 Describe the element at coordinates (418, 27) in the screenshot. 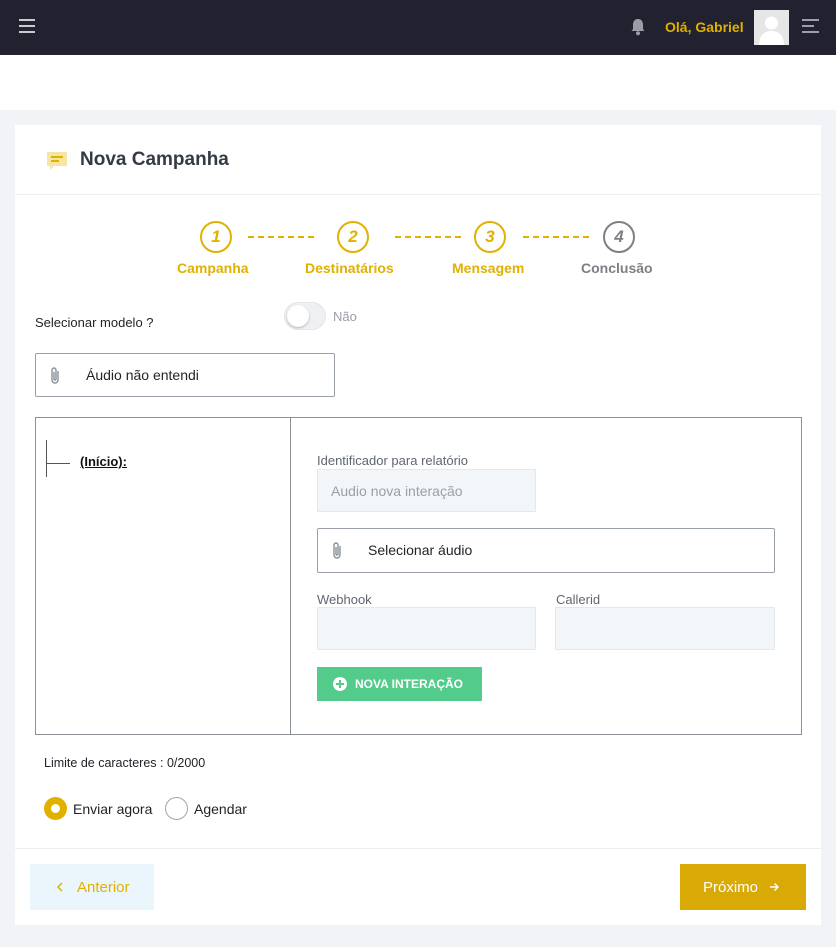

I see `top-navbar: Olá, Gabriel` at that location.